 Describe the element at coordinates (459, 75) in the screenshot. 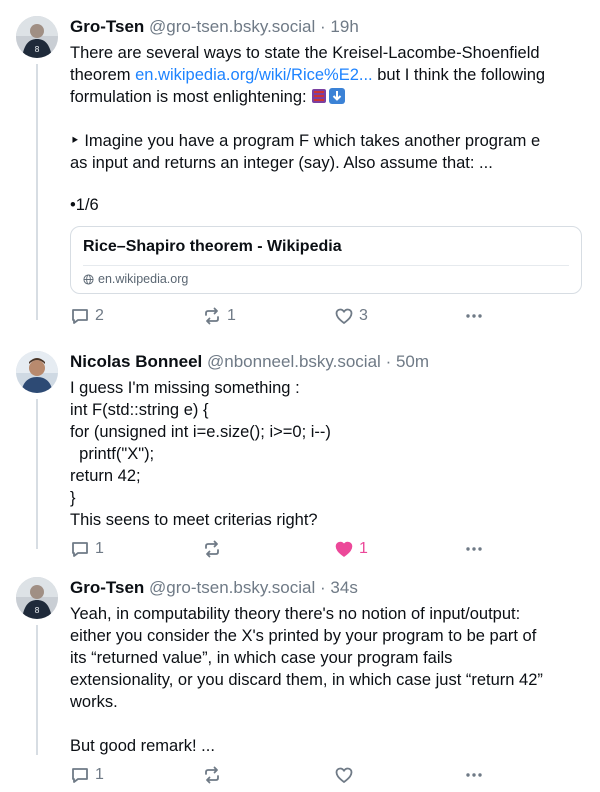

I see `text-segment: but I think the following` at that location.